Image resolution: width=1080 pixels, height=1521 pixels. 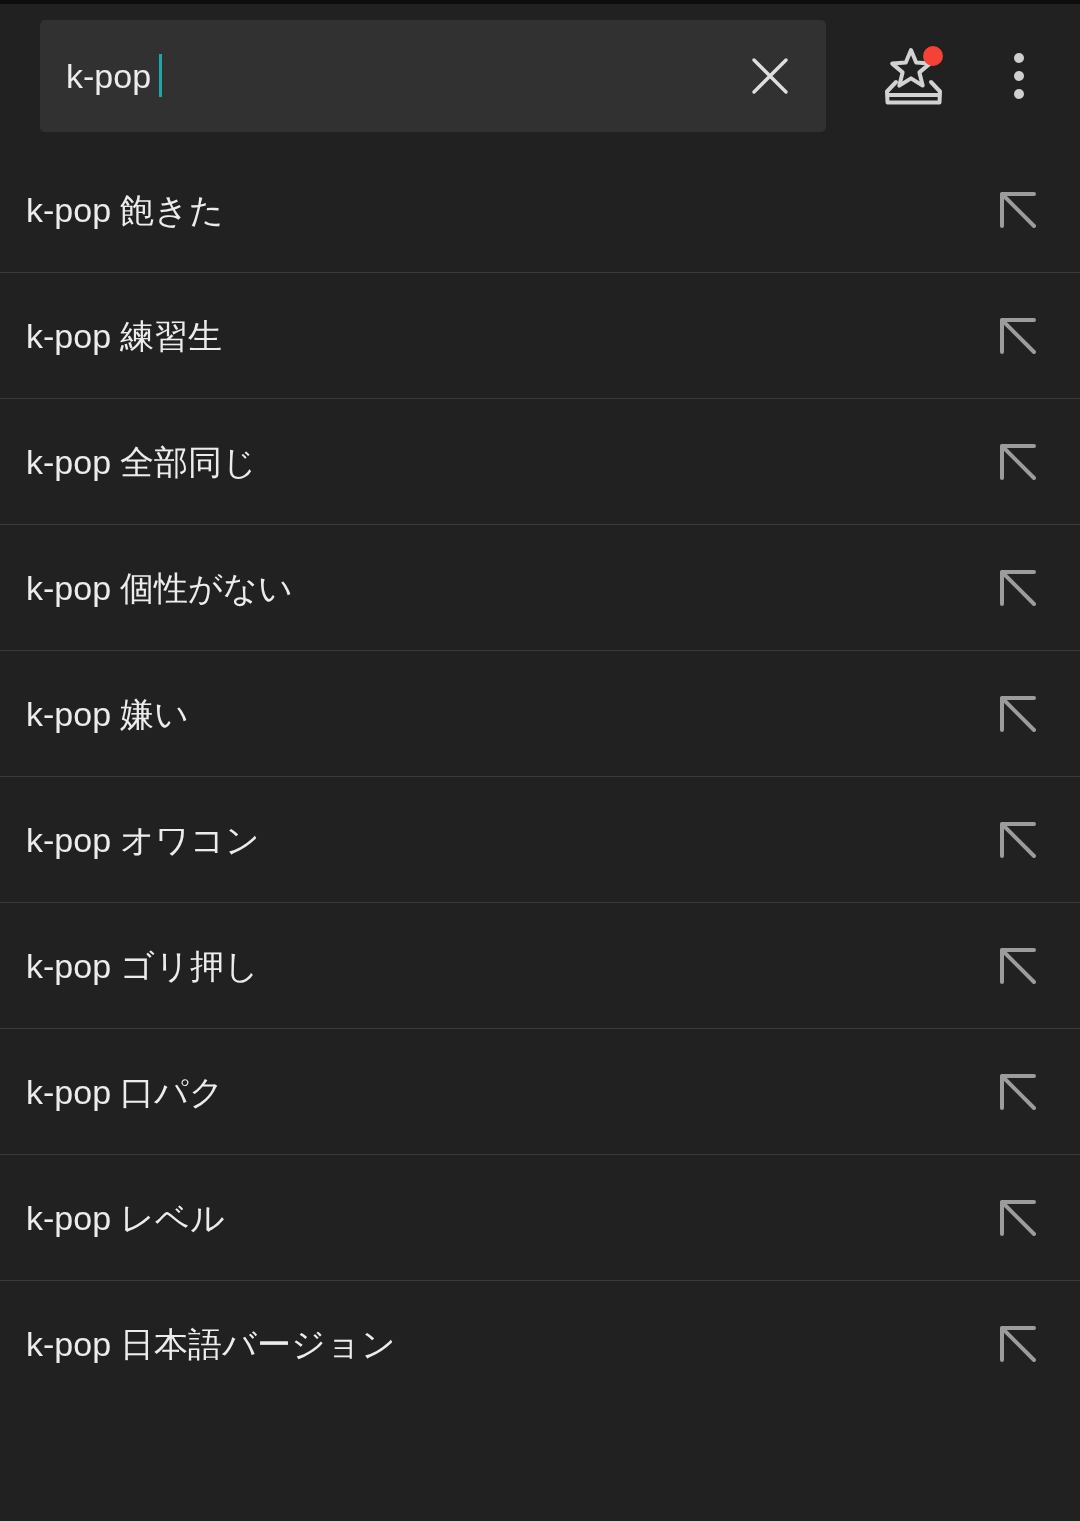 I want to click on suggestion-item: k-pop 練習生, so click(x=540, y=336).